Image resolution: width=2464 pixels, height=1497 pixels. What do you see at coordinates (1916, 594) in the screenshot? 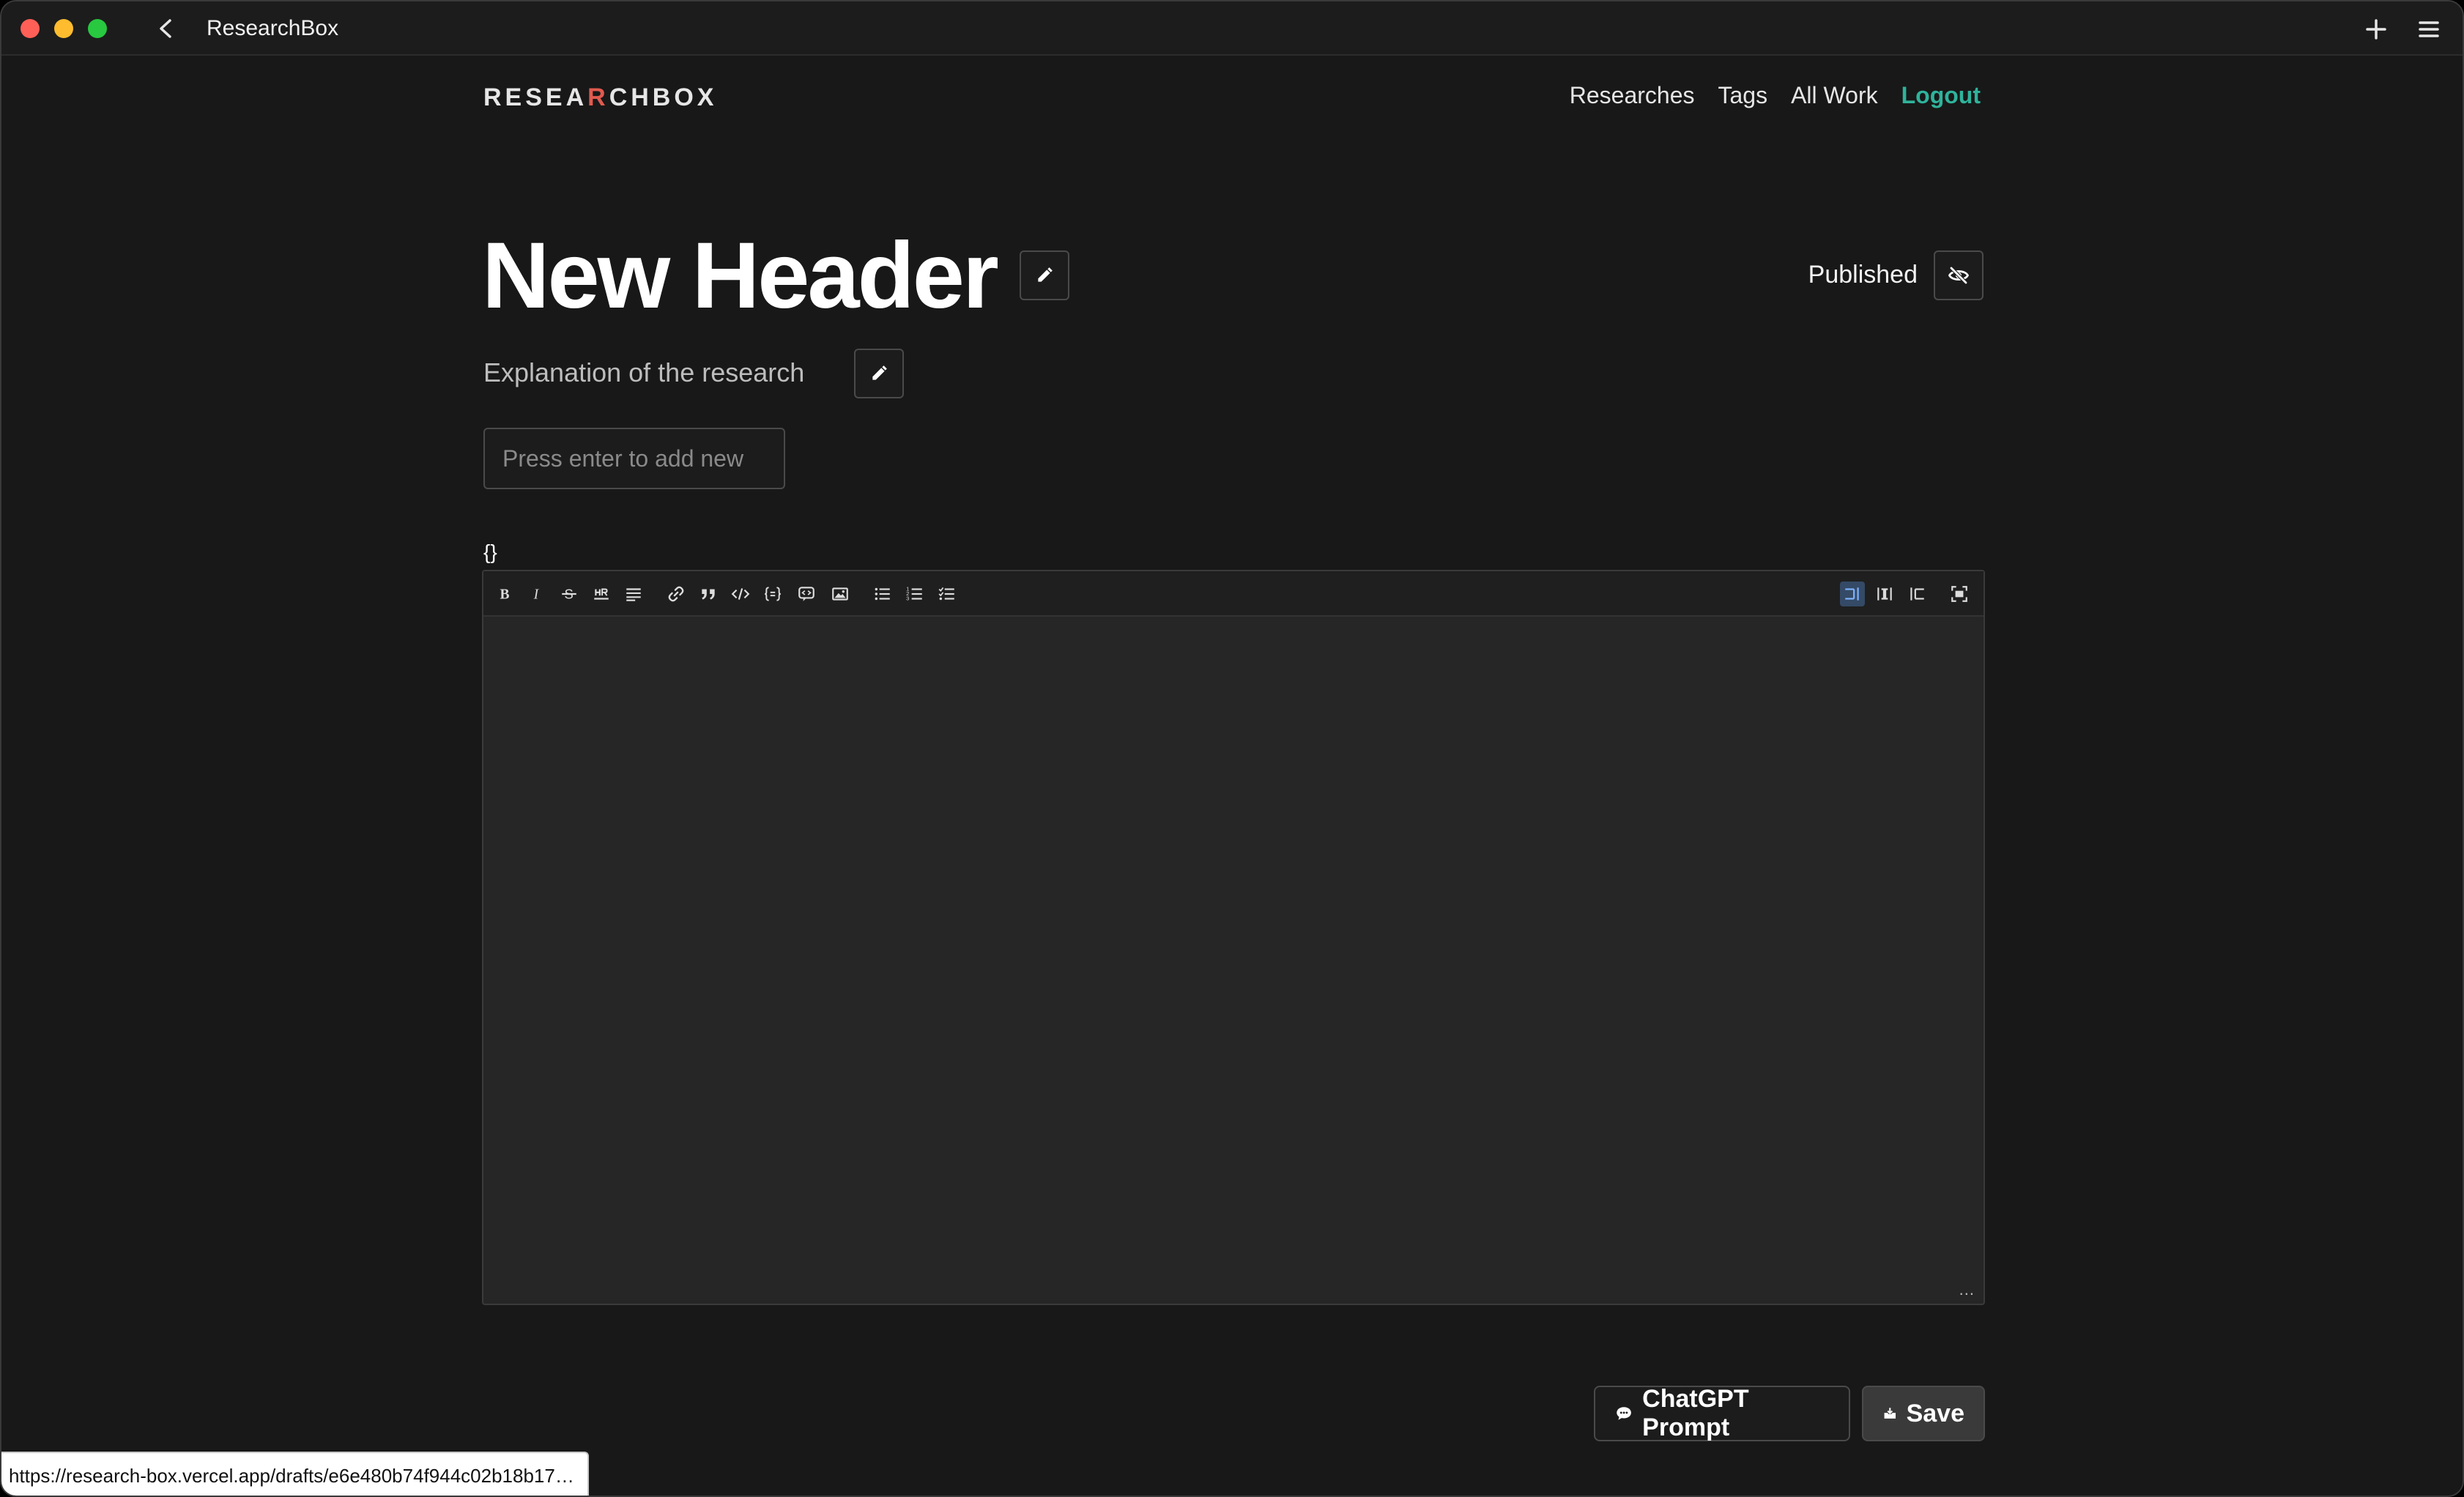
I see `preview-mode-icon` at bounding box center [1916, 594].